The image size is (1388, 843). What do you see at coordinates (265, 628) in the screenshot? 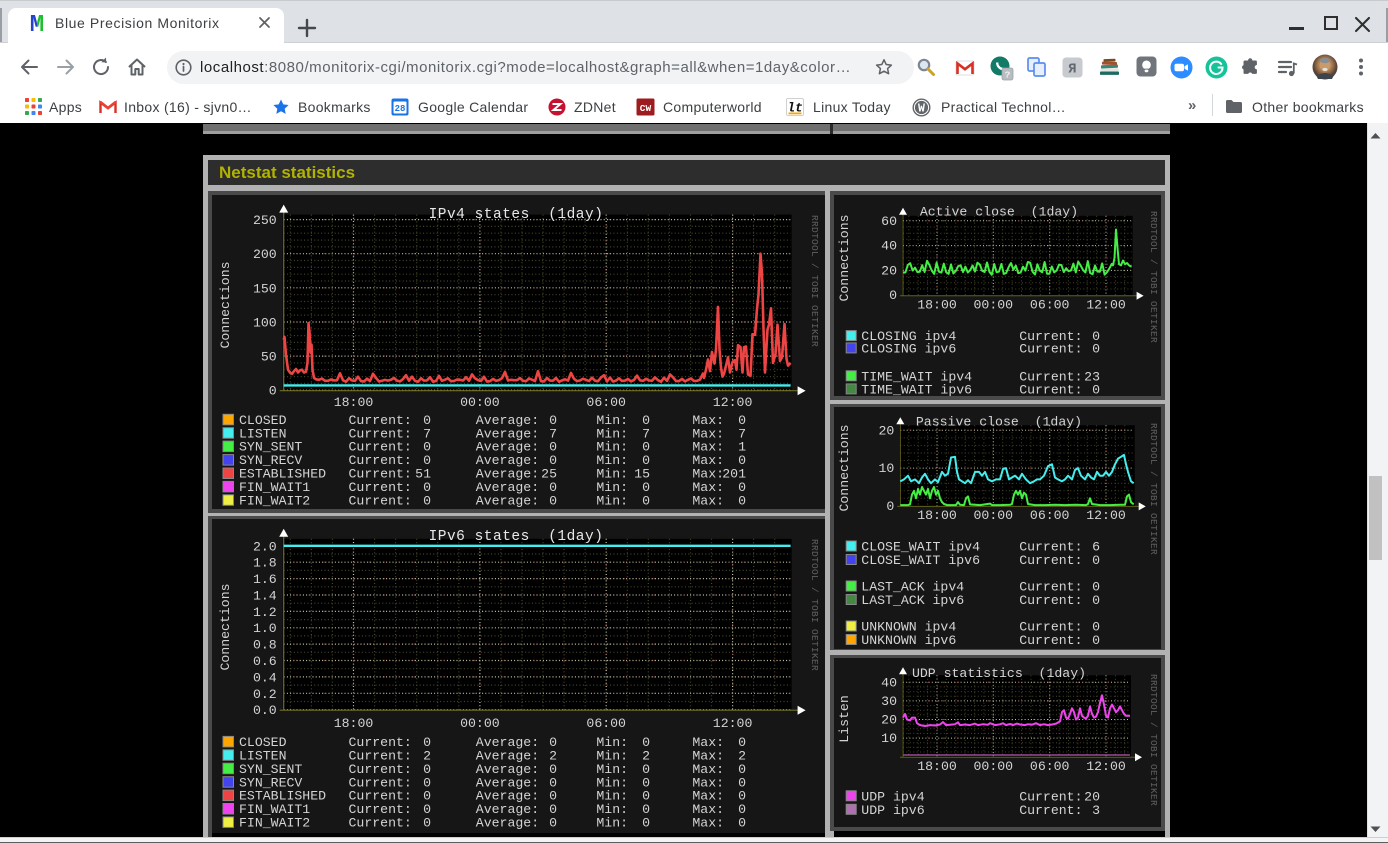
I see `svg-text: 1.0` at bounding box center [265, 628].